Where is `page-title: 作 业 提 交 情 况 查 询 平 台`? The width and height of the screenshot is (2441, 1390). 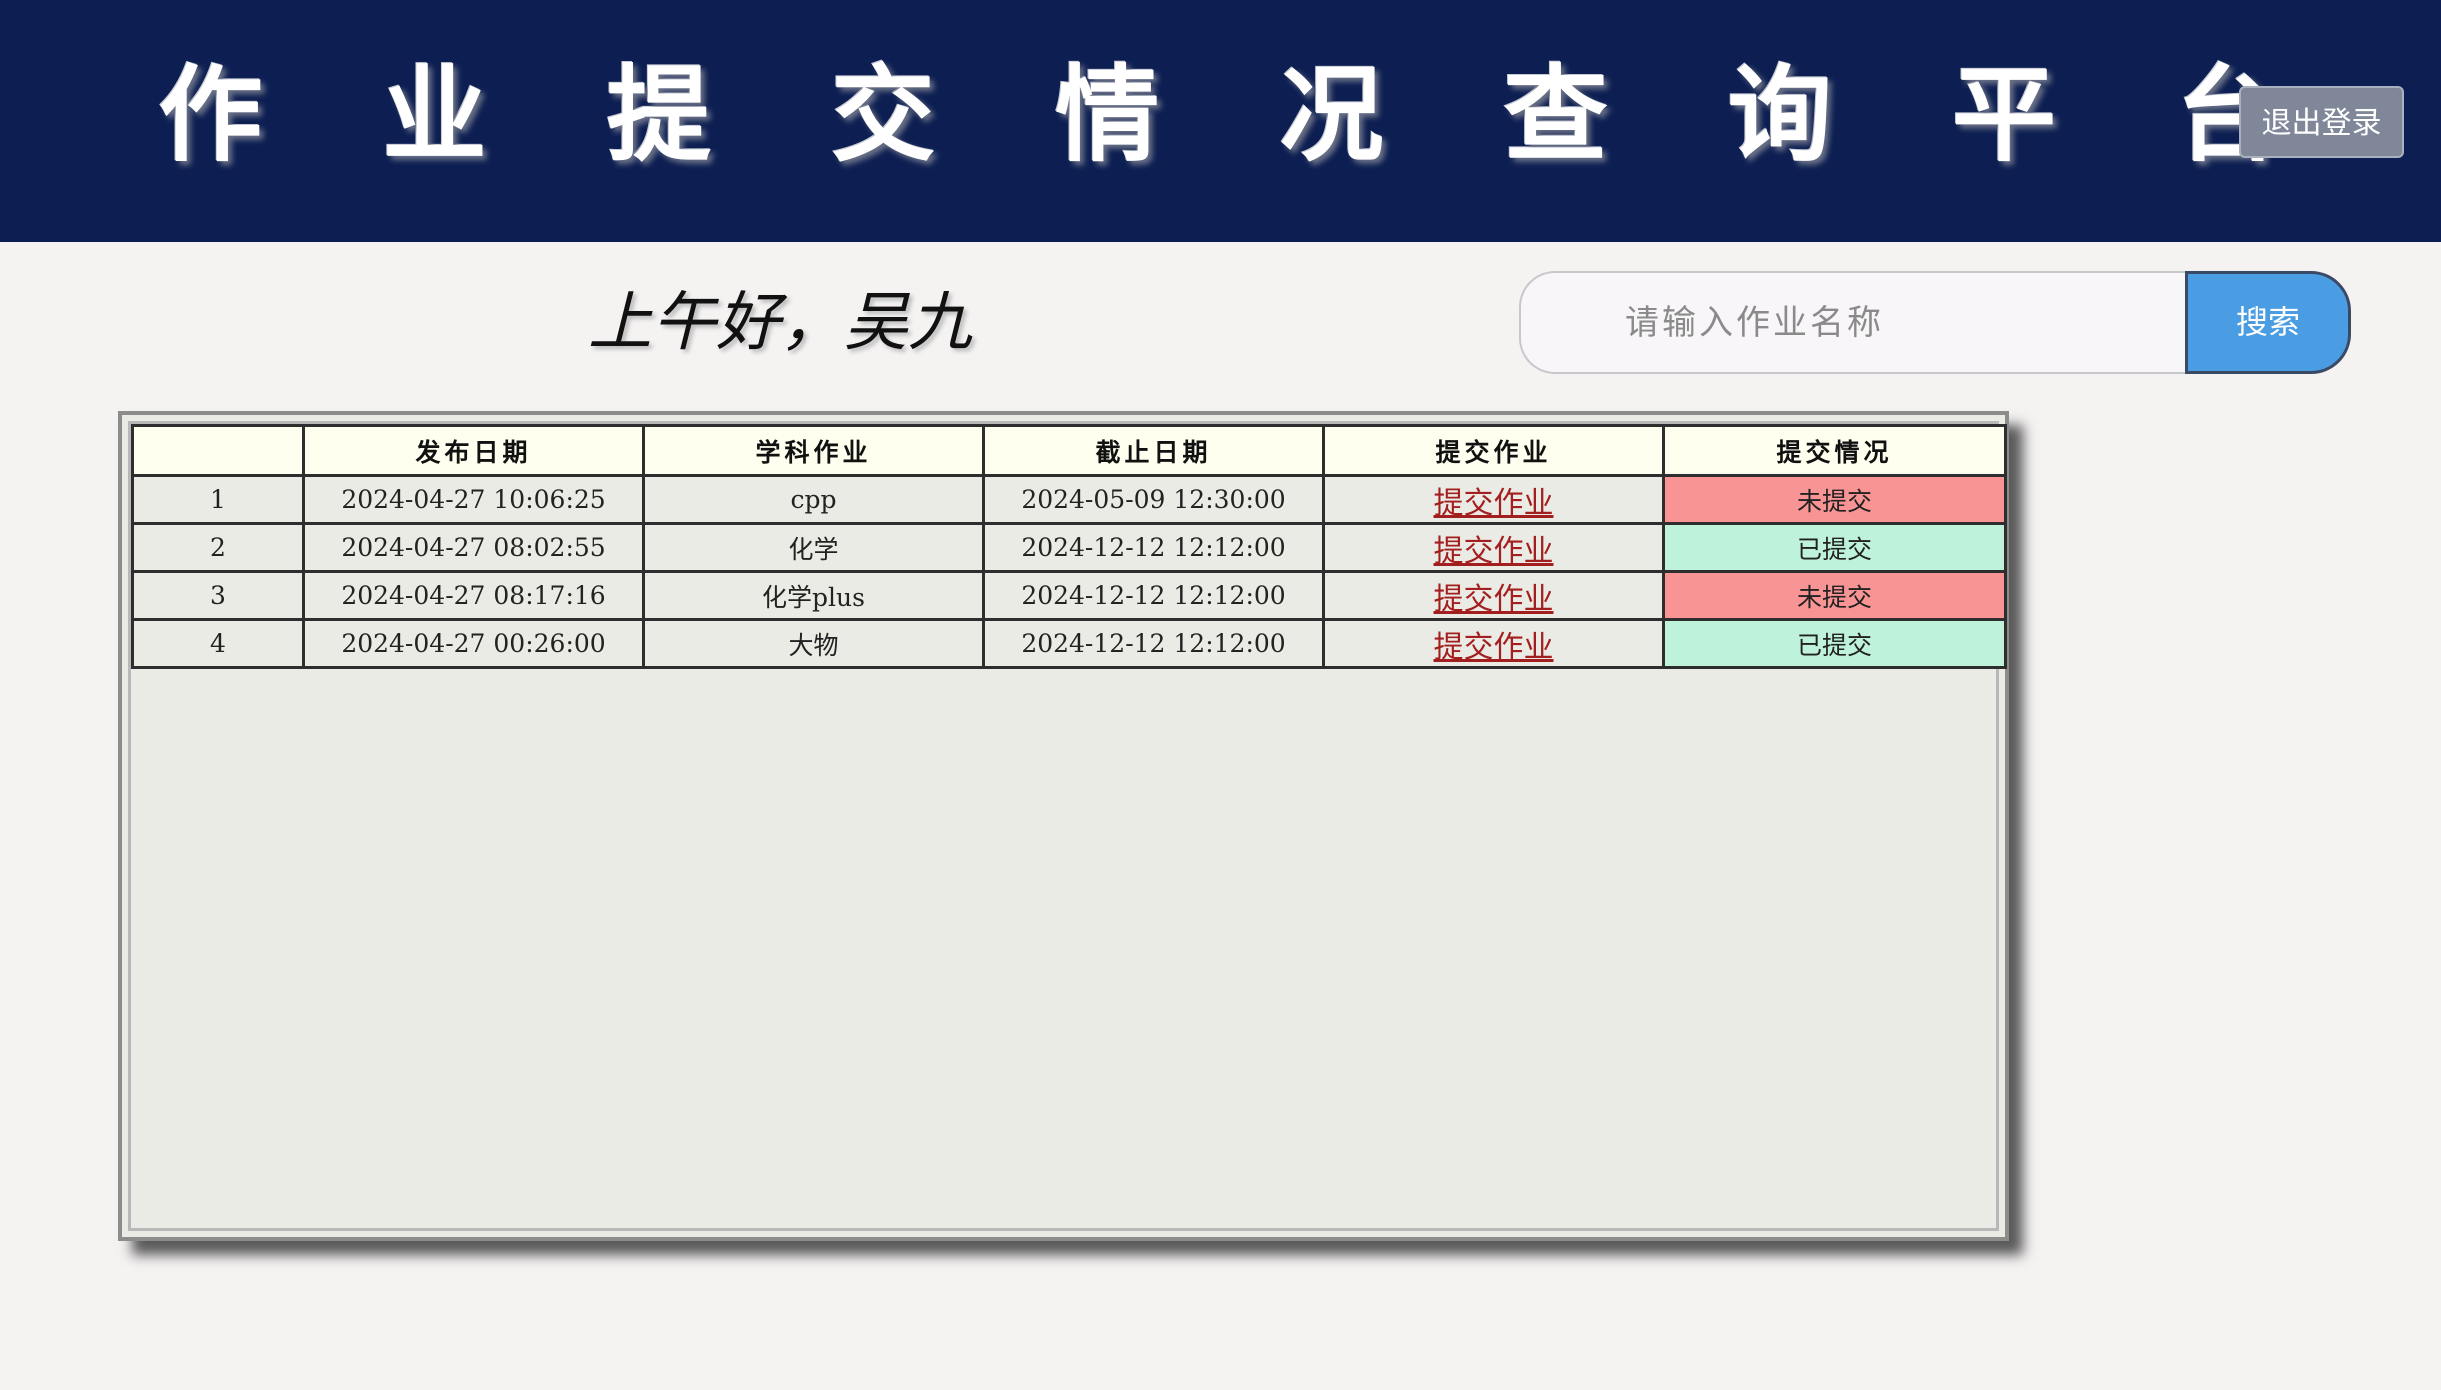
page-title: 作 业 提 交 情 况 查 询 平 台 is located at coordinates (1240, 114).